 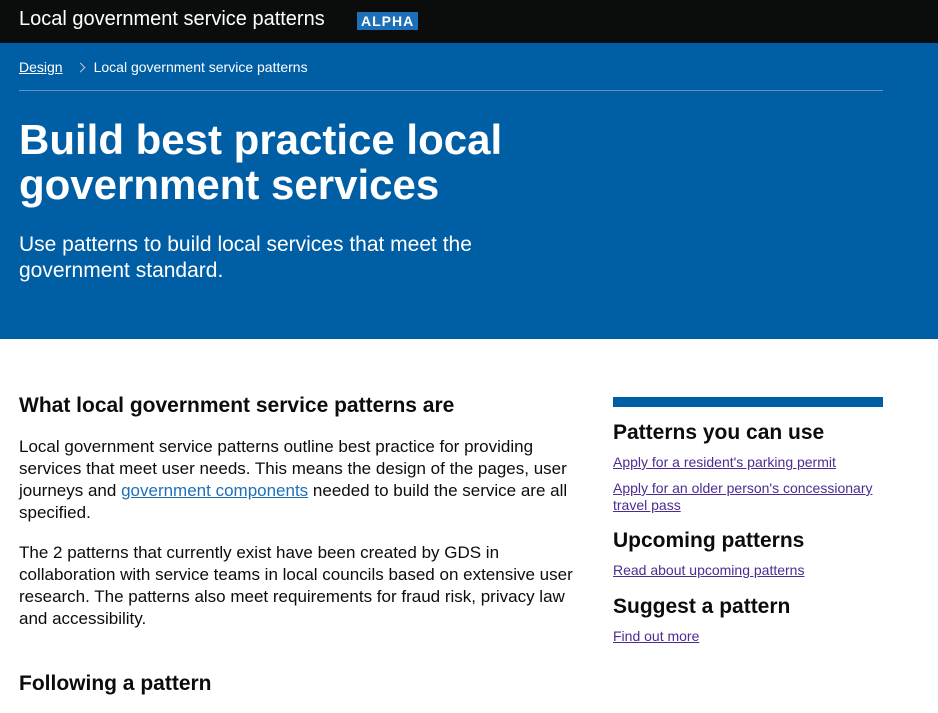 What do you see at coordinates (214, 490) in the screenshot?
I see `government-components-link: government components` at bounding box center [214, 490].